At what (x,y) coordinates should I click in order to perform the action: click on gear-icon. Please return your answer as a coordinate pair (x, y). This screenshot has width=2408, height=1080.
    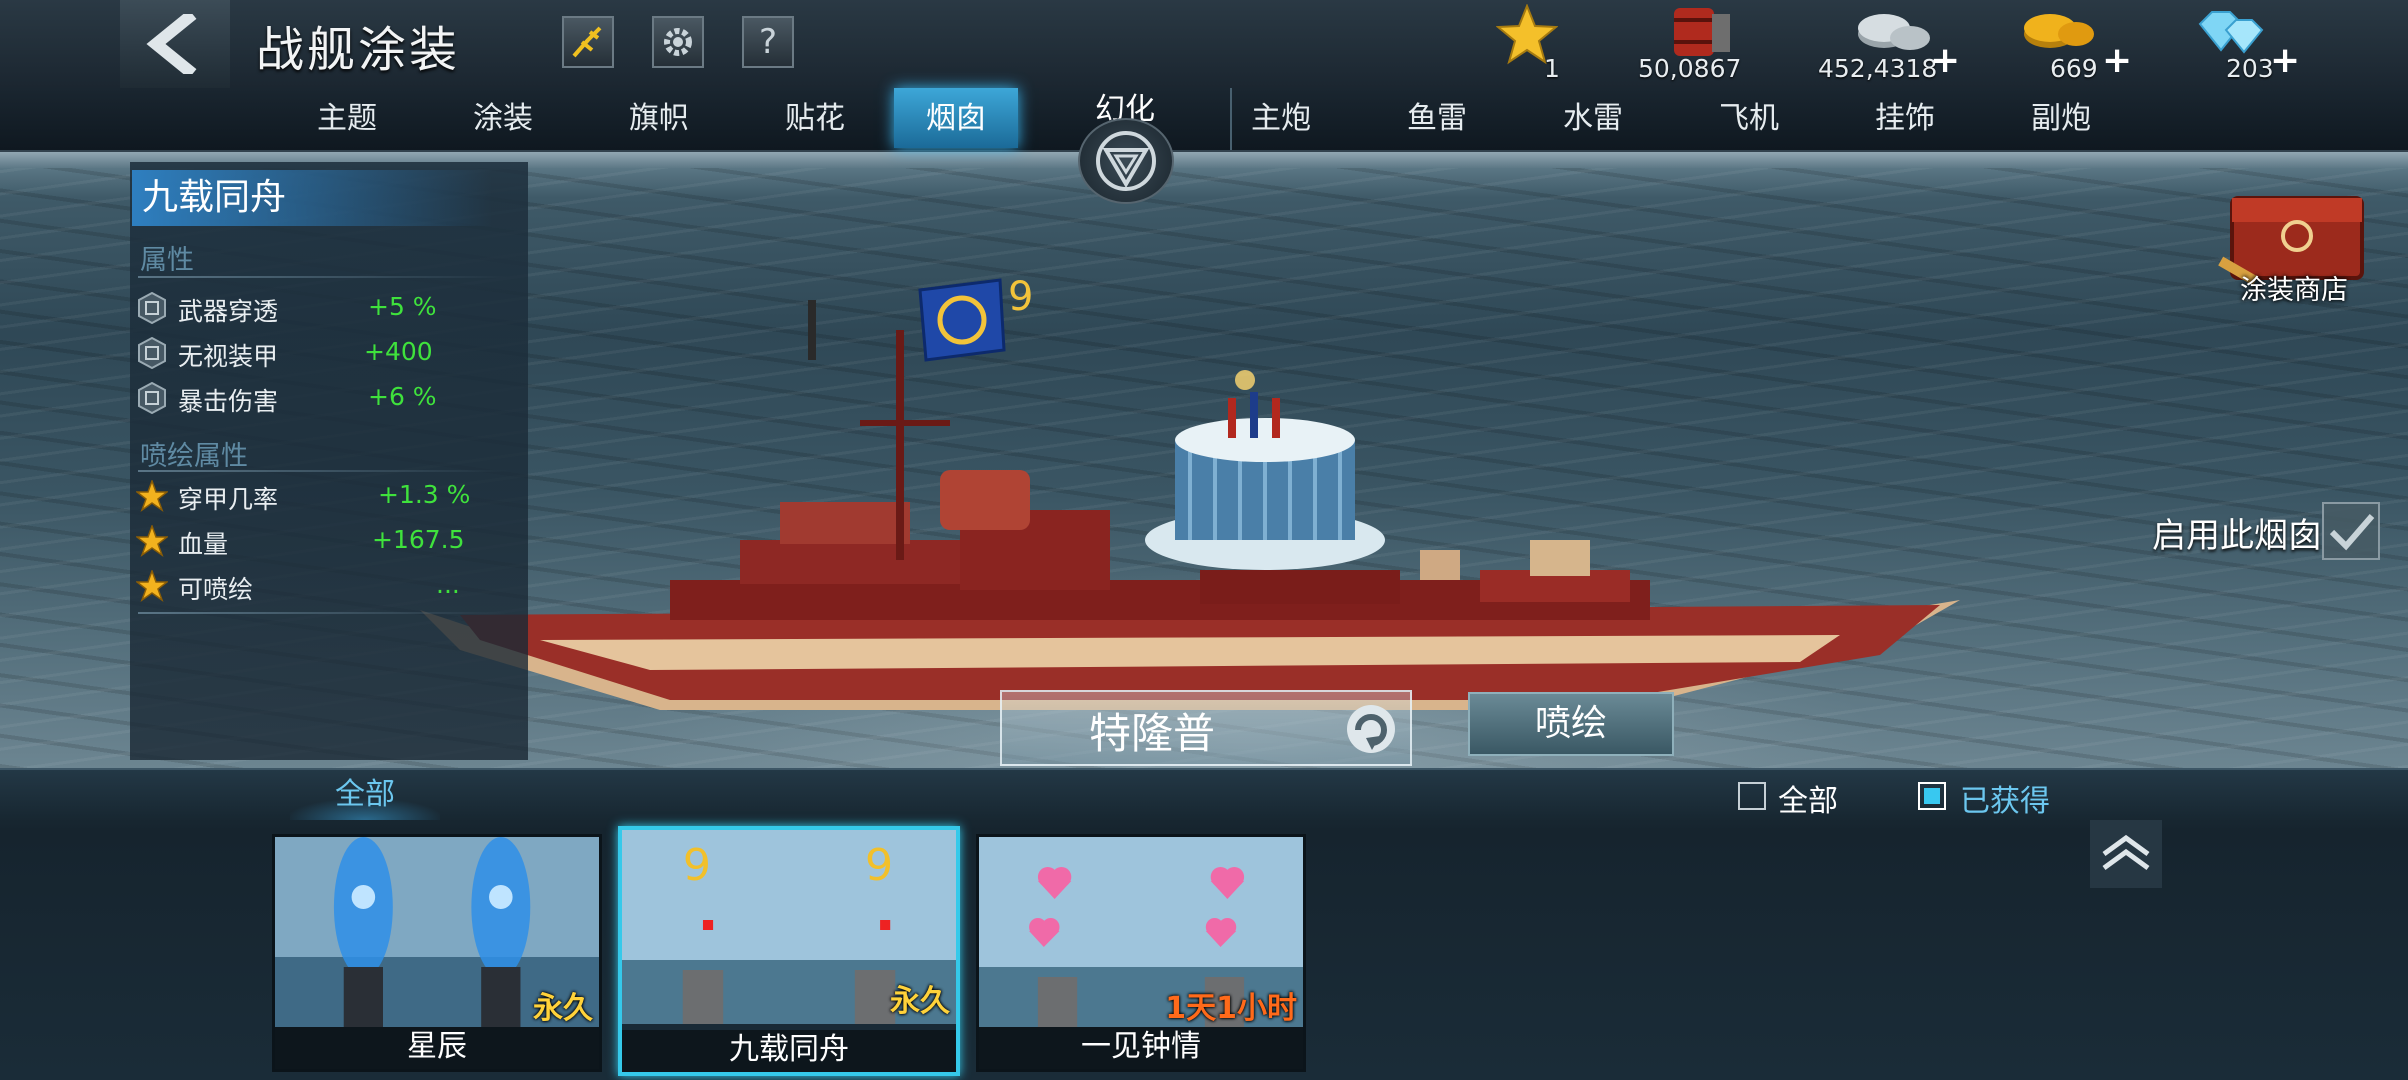
    Looking at the image, I should click on (678, 42).